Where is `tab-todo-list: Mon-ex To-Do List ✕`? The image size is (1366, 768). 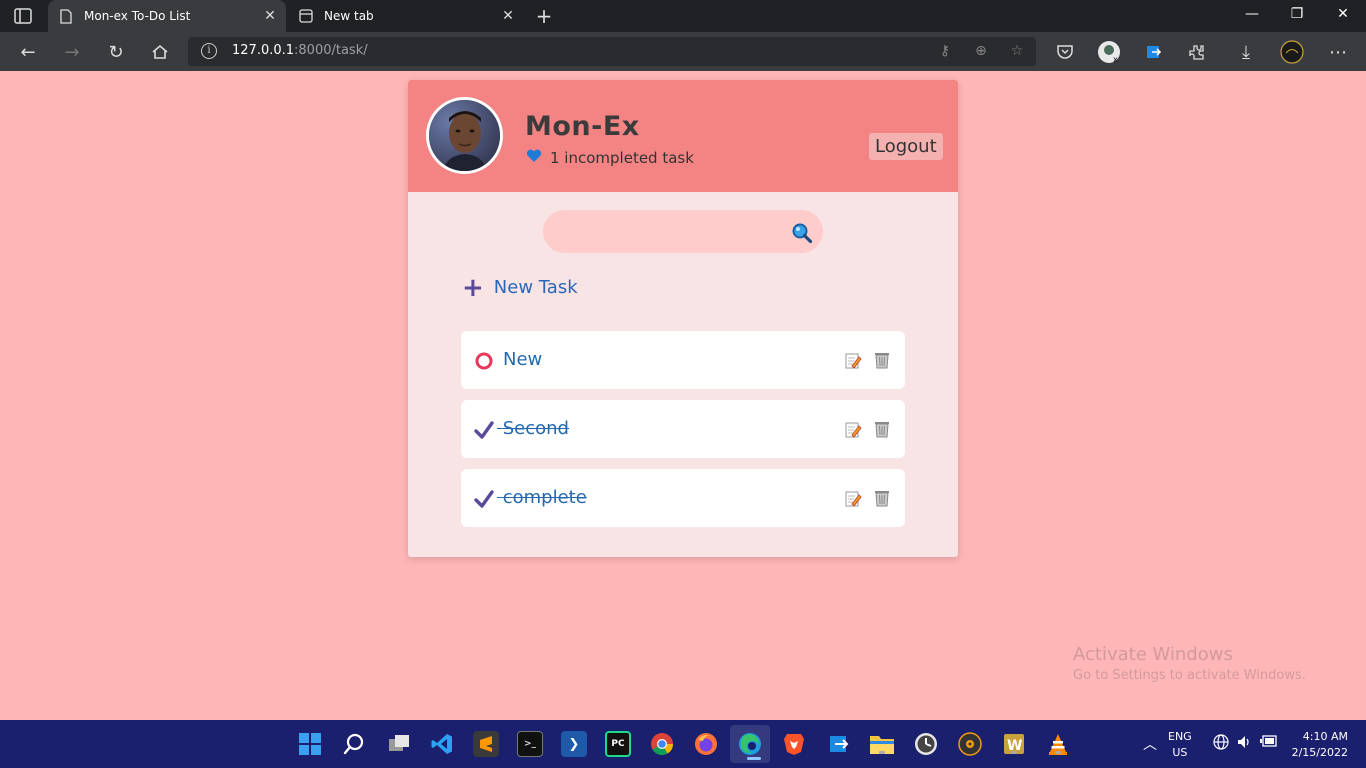
tab-todo-list: Mon-ex To-Do List ✕ is located at coordinates (167, 16).